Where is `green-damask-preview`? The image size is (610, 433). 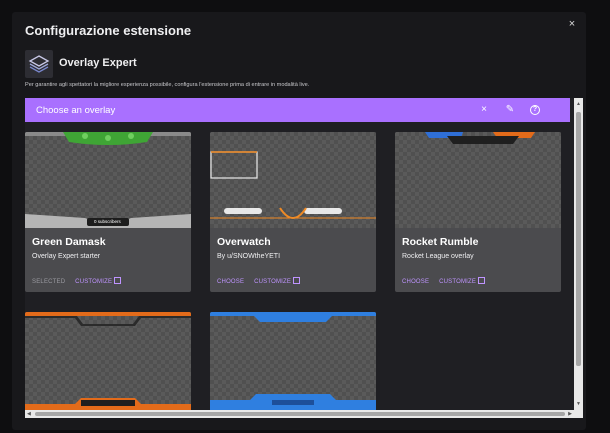 green-damask-preview is located at coordinates (108, 180).